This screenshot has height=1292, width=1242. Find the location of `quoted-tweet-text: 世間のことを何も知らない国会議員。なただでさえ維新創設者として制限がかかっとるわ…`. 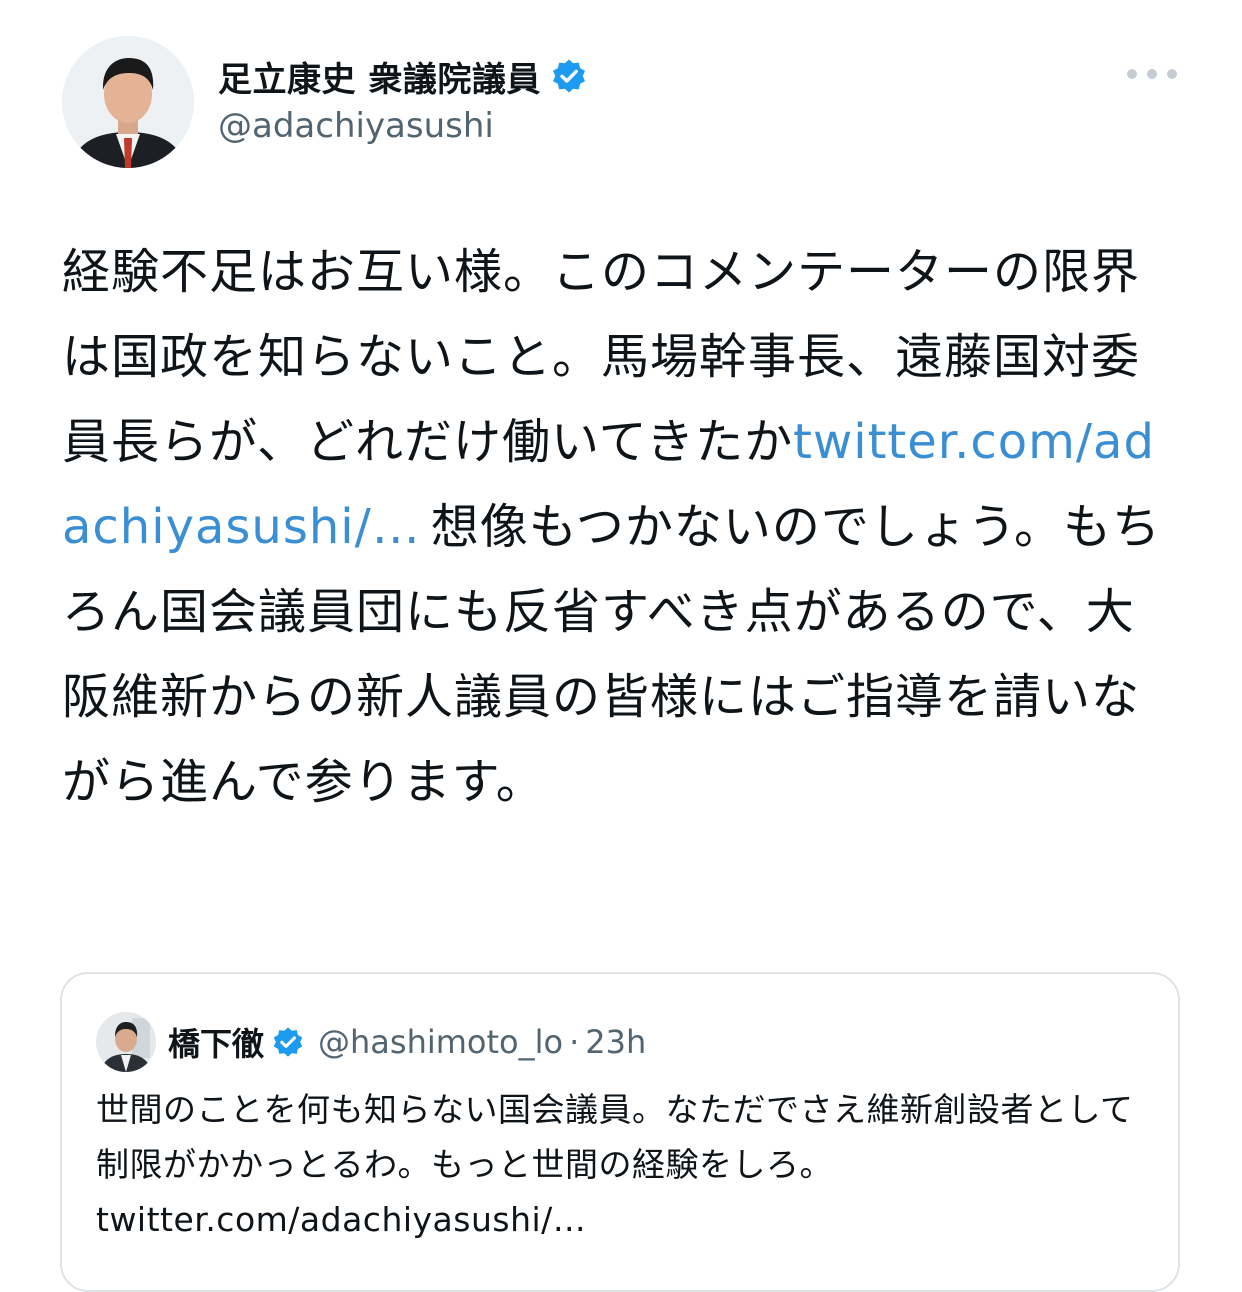

quoted-tweet-text: 世間のことを何も知らない国会議員。なただでさえ維新創設者として制限がかかっとるわ… is located at coordinates (621, 1164).